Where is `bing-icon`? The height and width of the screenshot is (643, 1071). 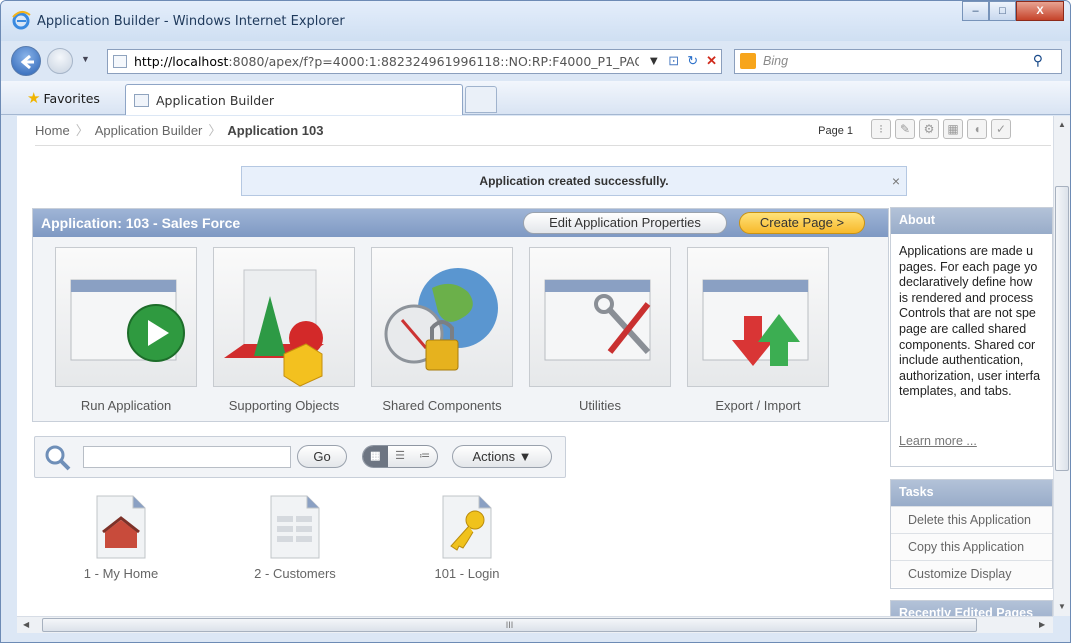
bing-icon is located at coordinates (748, 61).